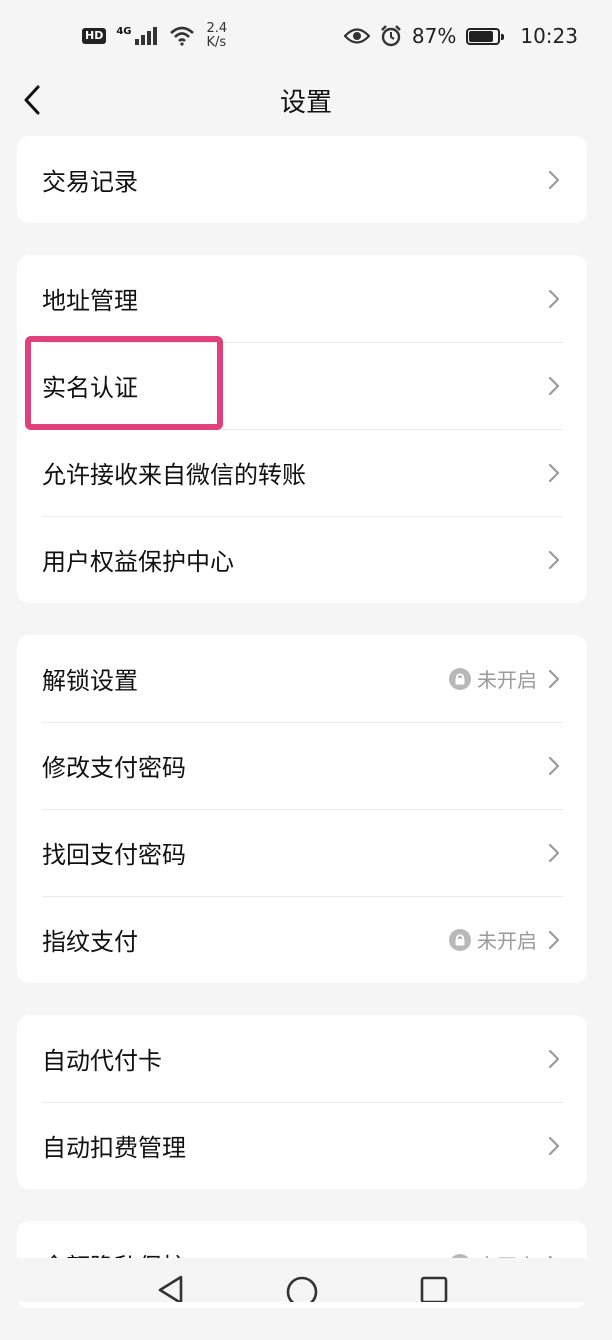  Describe the element at coordinates (302, 1145) in the screenshot. I see `settings-item: 自动扣费管理` at that location.